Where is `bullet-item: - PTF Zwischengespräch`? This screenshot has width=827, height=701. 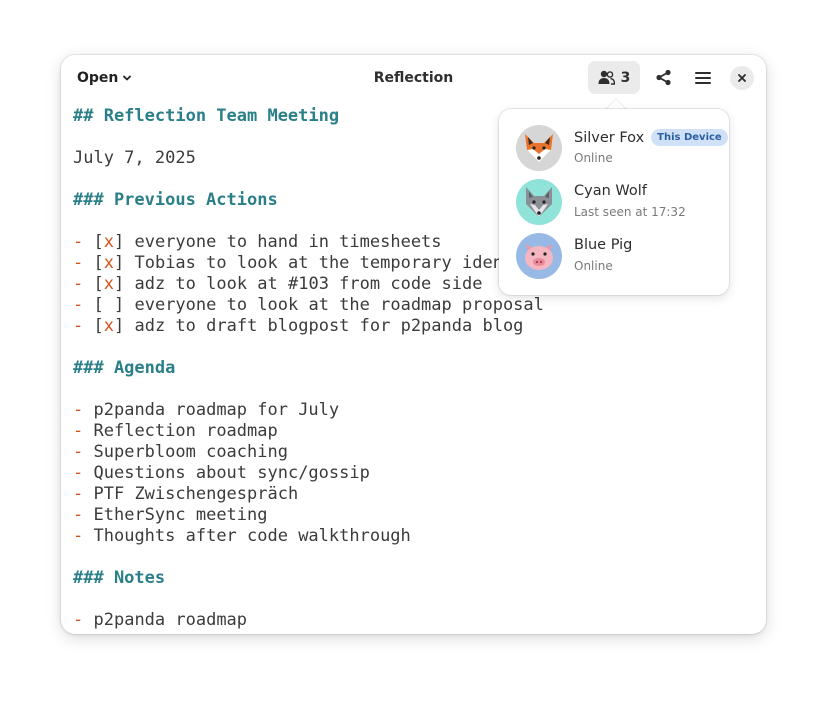
bullet-item: - PTF Zwischengespräch is located at coordinates (419, 494).